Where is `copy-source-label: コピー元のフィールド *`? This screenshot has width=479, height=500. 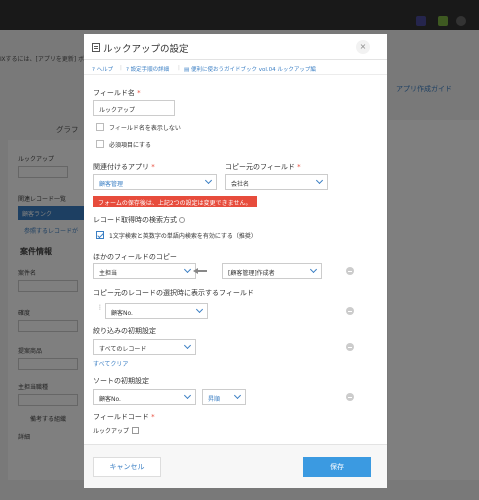
copy-source-label: コピー元のフィールド * is located at coordinates (263, 167).